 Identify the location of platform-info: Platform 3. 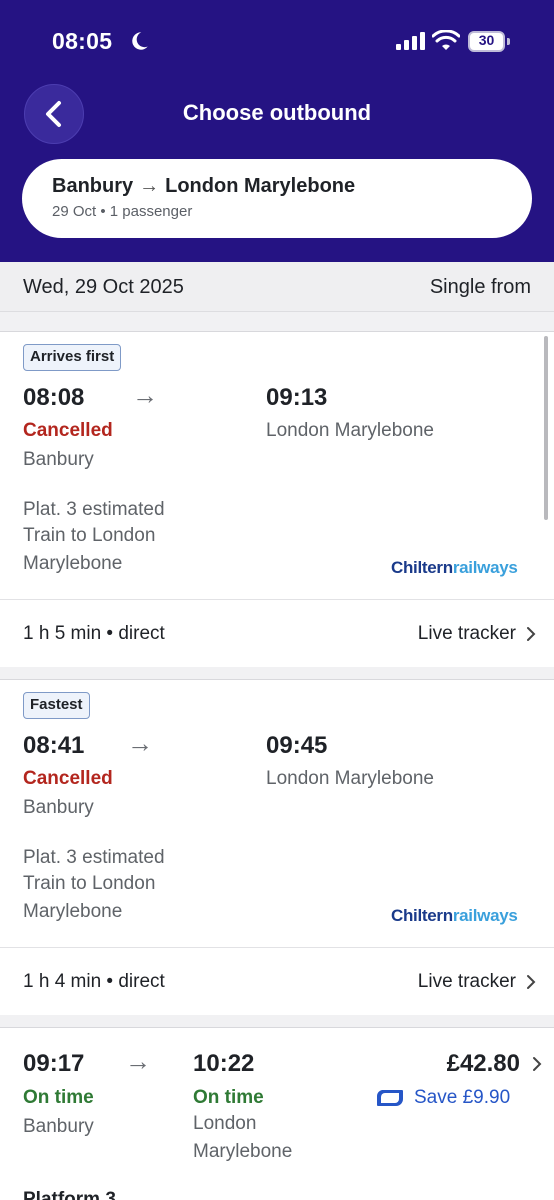
(69, 1194).